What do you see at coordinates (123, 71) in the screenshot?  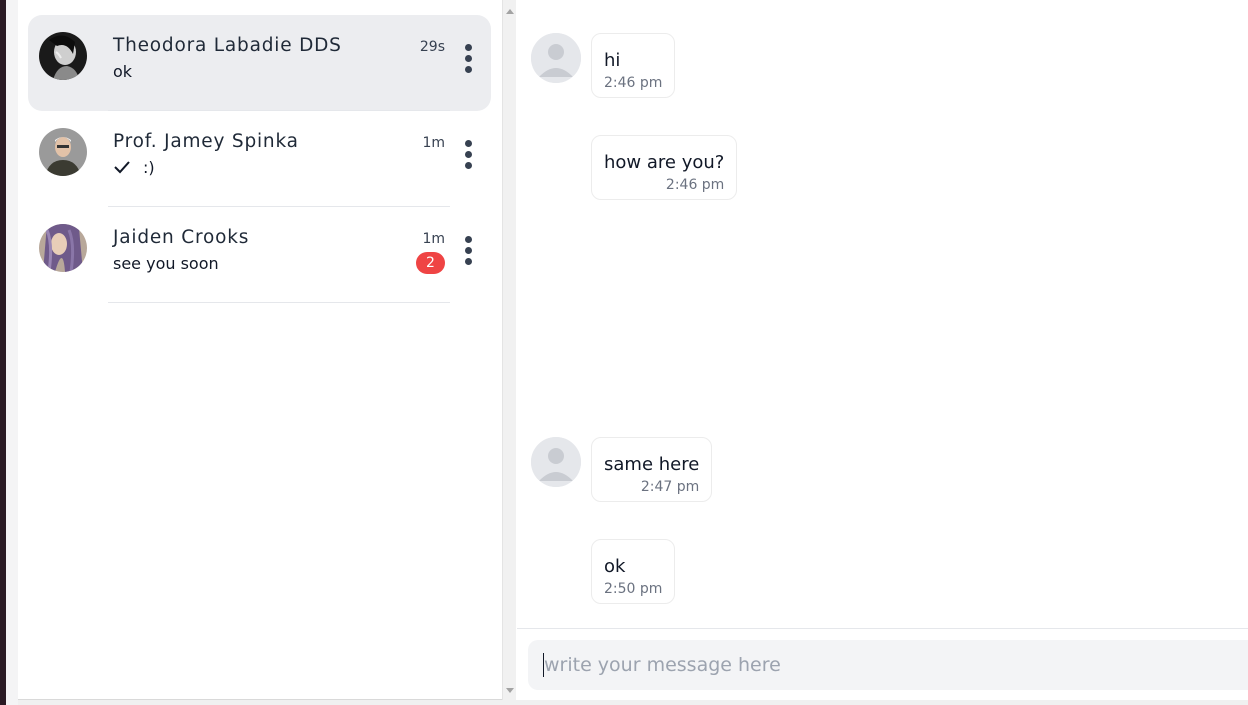 I see `chat-preview: ok` at bounding box center [123, 71].